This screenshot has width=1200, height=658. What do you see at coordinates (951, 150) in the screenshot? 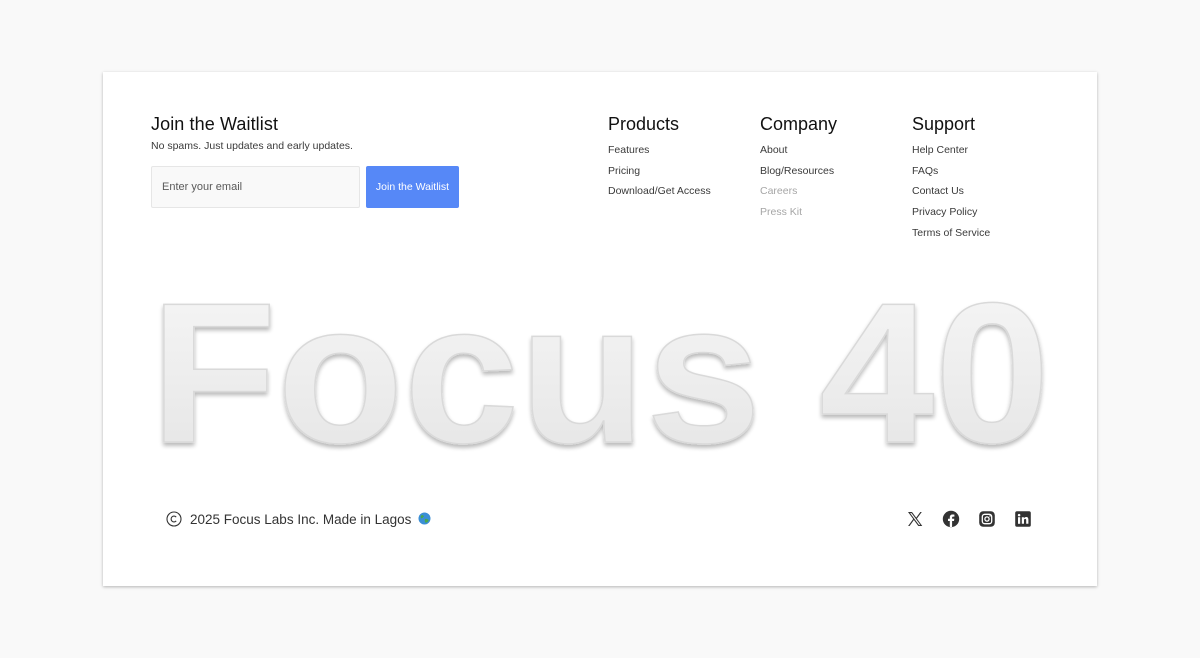
I see `link-help-center: Help Center` at bounding box center [951, 150].